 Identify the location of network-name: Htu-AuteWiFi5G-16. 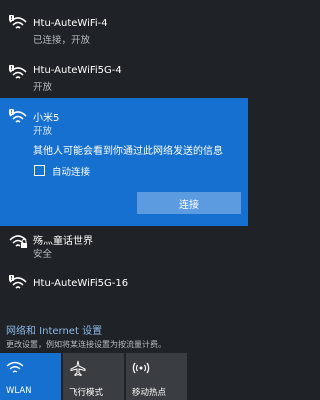
(81, 283).